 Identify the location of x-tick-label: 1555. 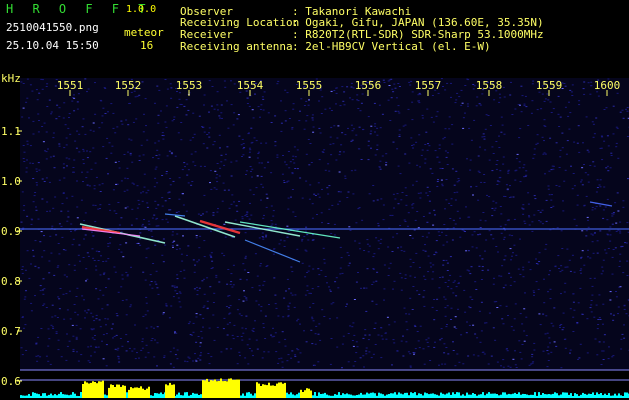
(309, 85).